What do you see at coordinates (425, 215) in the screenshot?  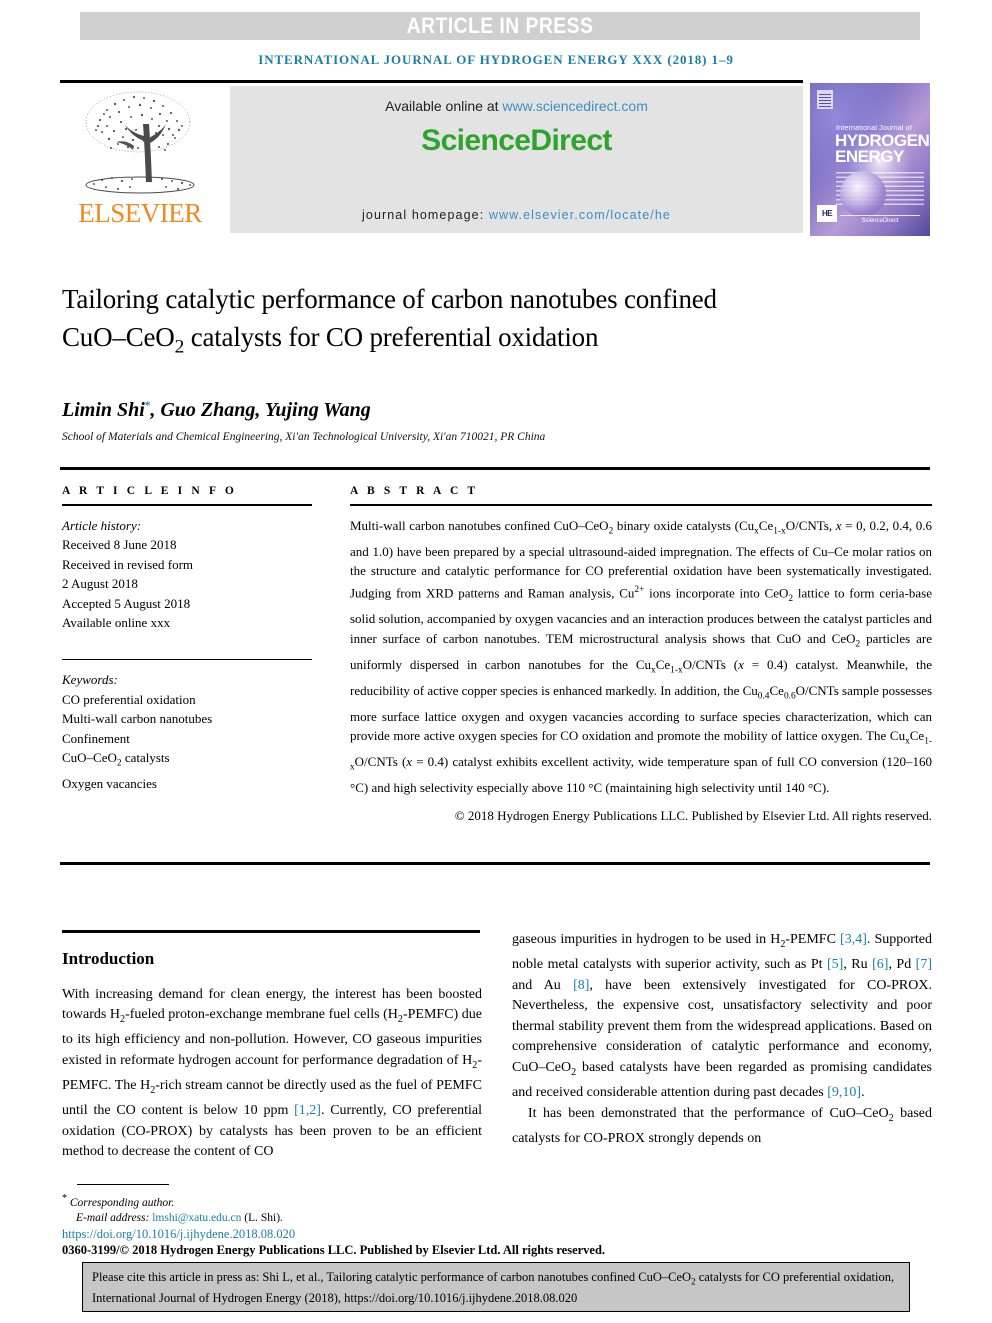 I see `journal-homepage-prefix: journal homepage:` at bounding box center [425, 215].